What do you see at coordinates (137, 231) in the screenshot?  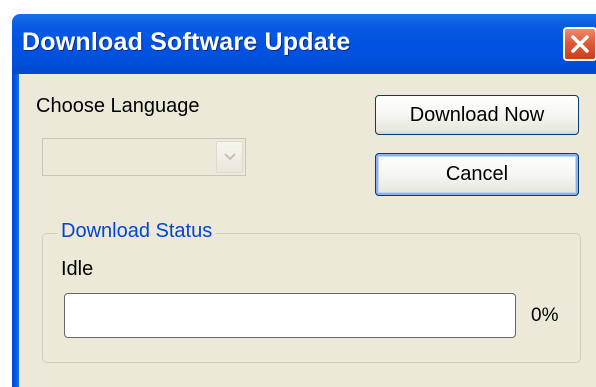 I see `download-status-legend: Download Status` at bounding box center [137, 231].